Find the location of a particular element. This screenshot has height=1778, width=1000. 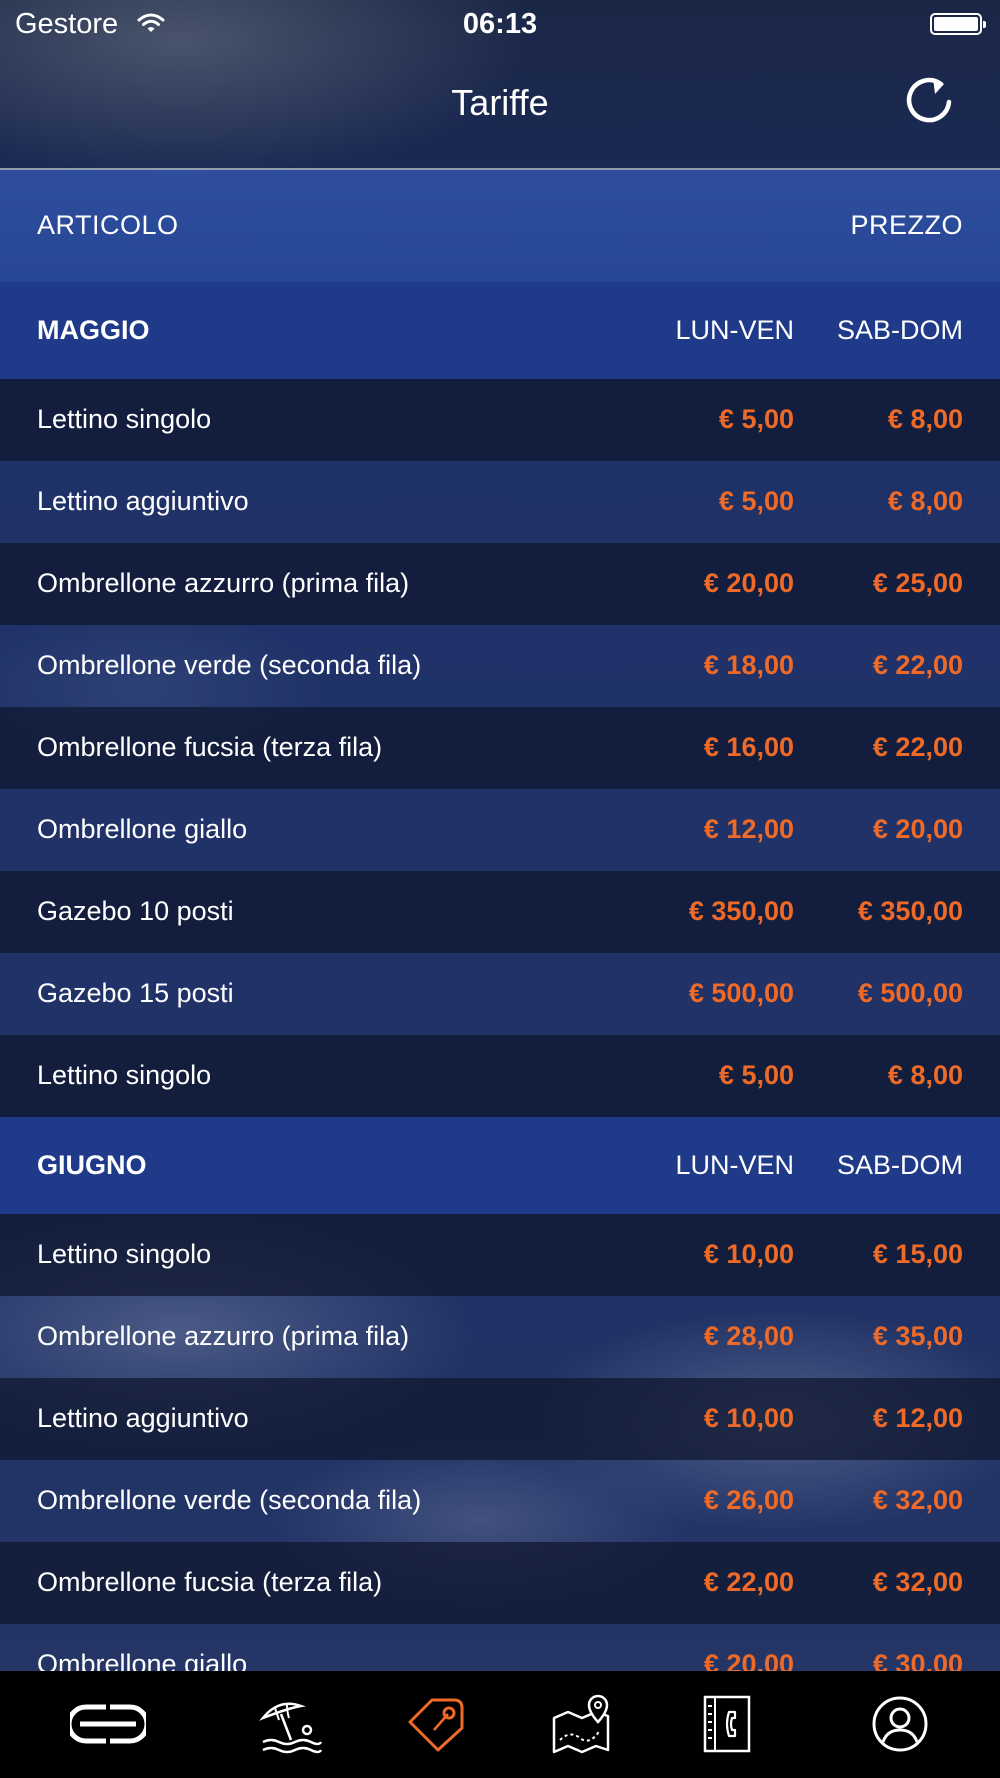

tab-map is located at coordinates (582, 1724).